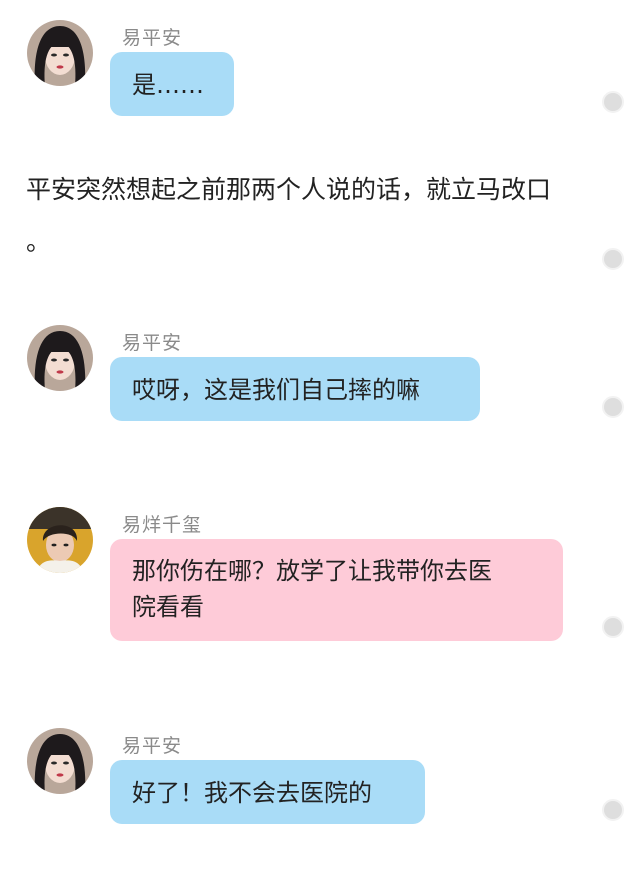  What do you see at coordinates (267, 792) in the screenshot?
I see `message-bubble: 好了！我不会去医院的` at bounding box center [267, 792].